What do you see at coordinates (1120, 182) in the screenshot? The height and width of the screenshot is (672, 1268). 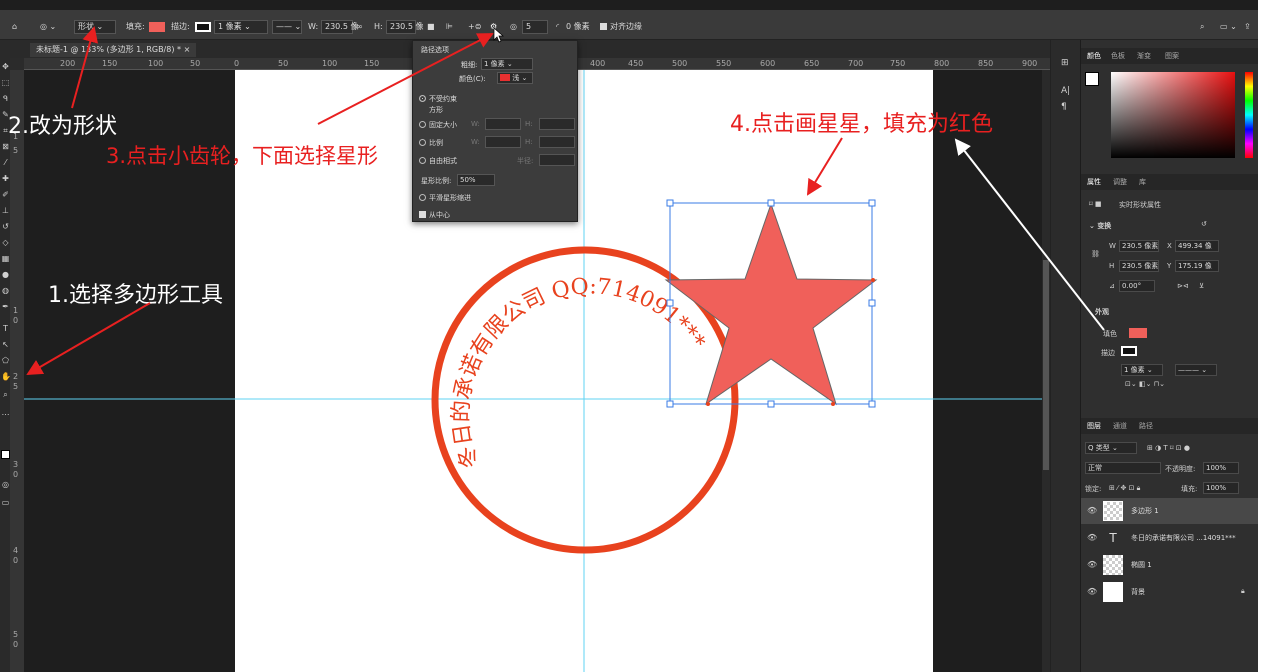 I see `tab-adjustments: 调整` at bounding box center [1120, 182].